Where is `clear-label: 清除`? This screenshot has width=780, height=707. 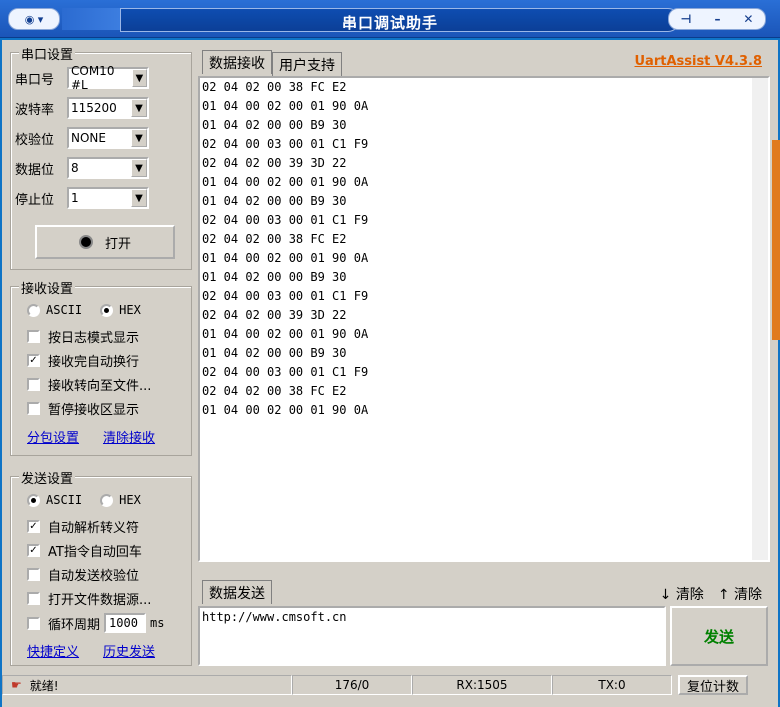 clear-label: 清除 is located at coordinates (689, 595).